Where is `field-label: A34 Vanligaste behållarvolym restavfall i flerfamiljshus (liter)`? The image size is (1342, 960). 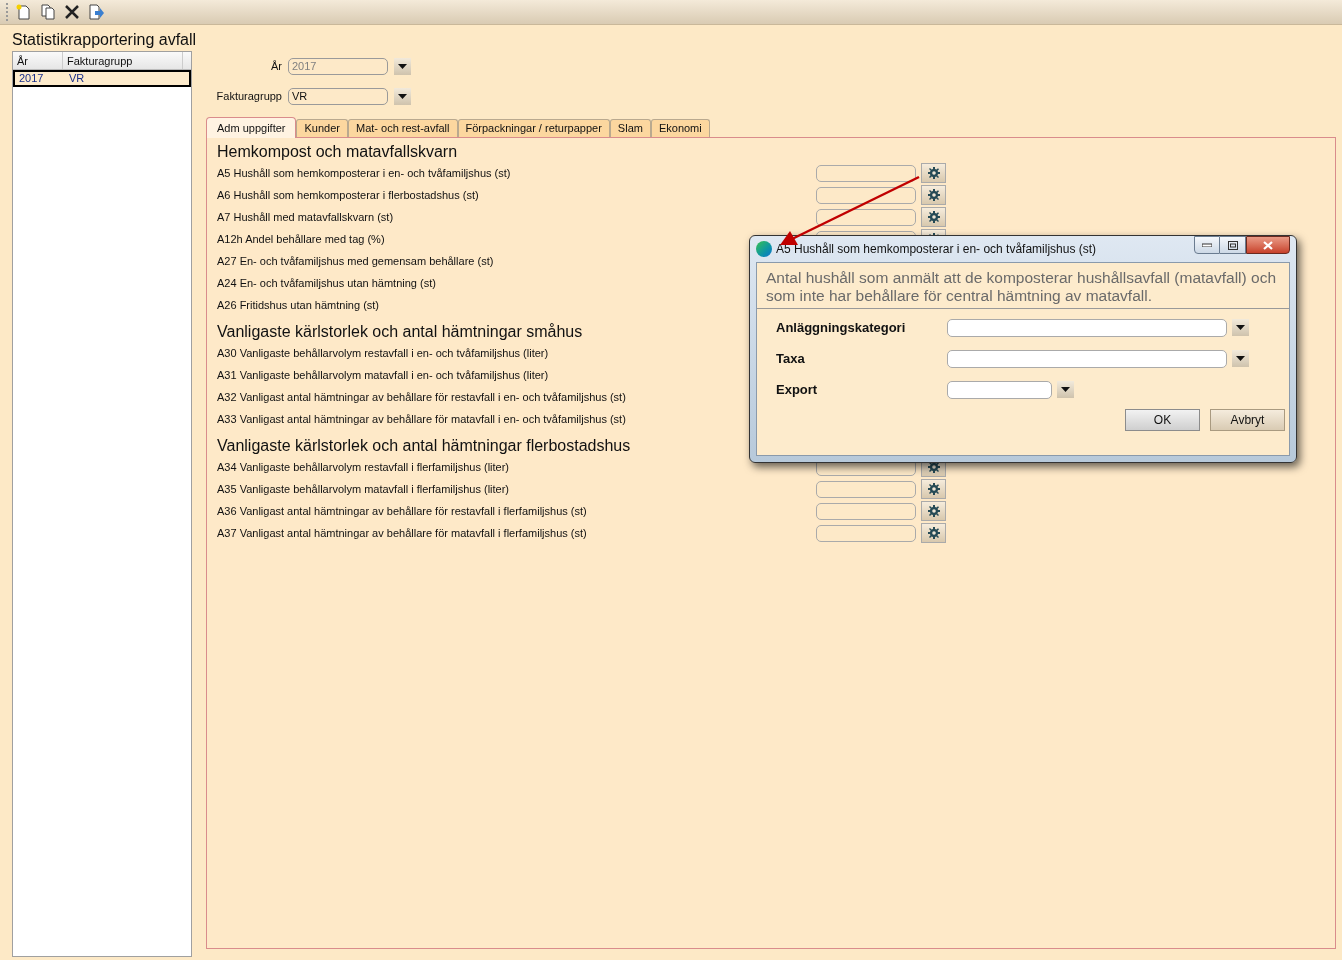 field-label: A34 Vanligaste behållarvolym restavfall i flerfamiljshus (liter) is located at coordinates (363, 467).